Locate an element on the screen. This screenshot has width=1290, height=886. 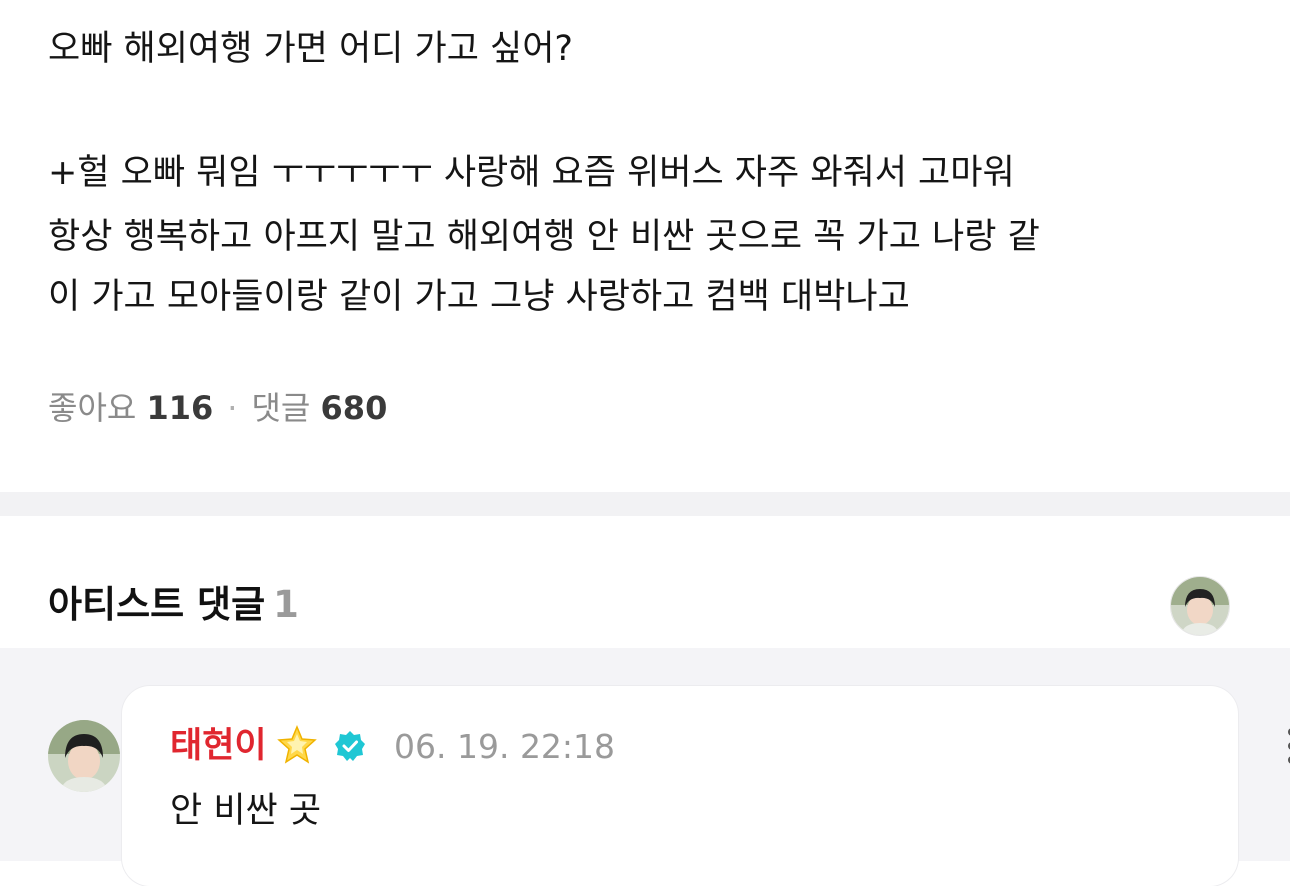
more-vertical-icon is located at coordinates (1286, 746).